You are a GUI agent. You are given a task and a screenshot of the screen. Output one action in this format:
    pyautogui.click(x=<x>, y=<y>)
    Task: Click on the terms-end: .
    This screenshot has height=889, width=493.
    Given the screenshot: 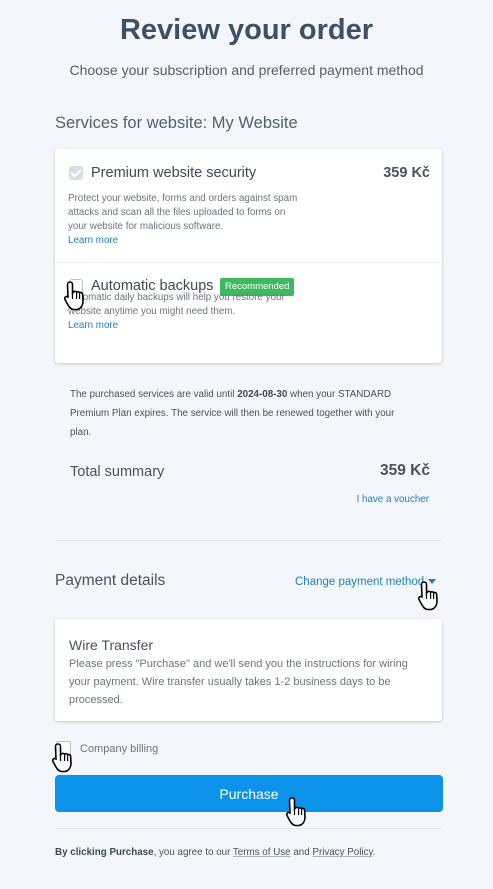 What is the action you would take?
    pyautogui.click(x=374, y=852)
    